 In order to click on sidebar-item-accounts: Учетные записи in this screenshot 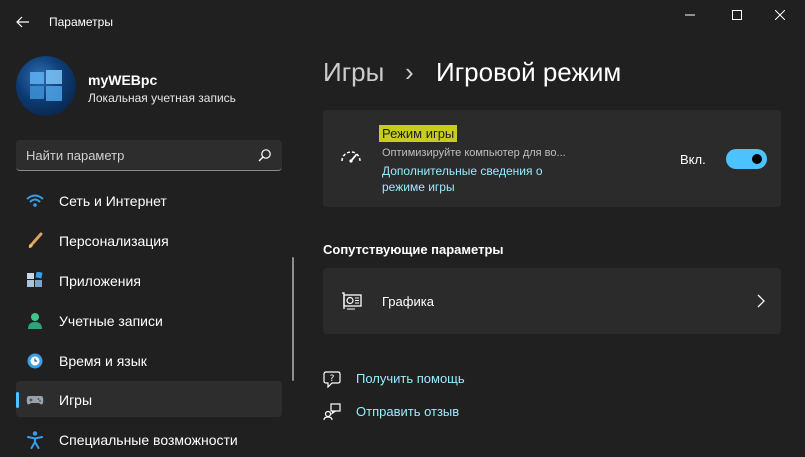, I will do `click(149, 320)`.